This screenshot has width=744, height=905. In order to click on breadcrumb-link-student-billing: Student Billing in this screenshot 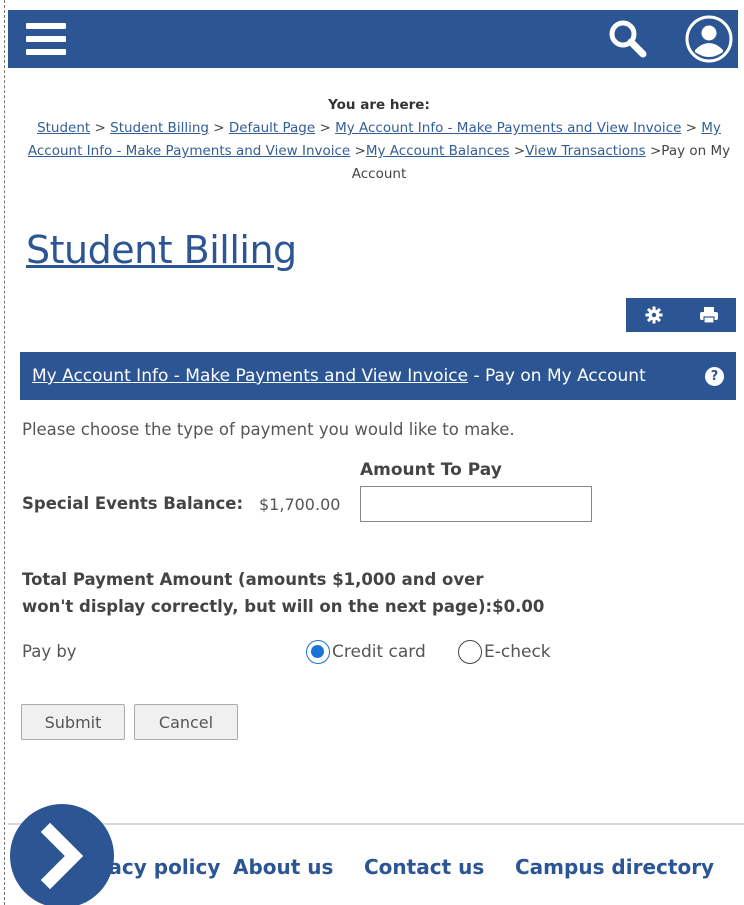, I will do `click(159, 128)`.